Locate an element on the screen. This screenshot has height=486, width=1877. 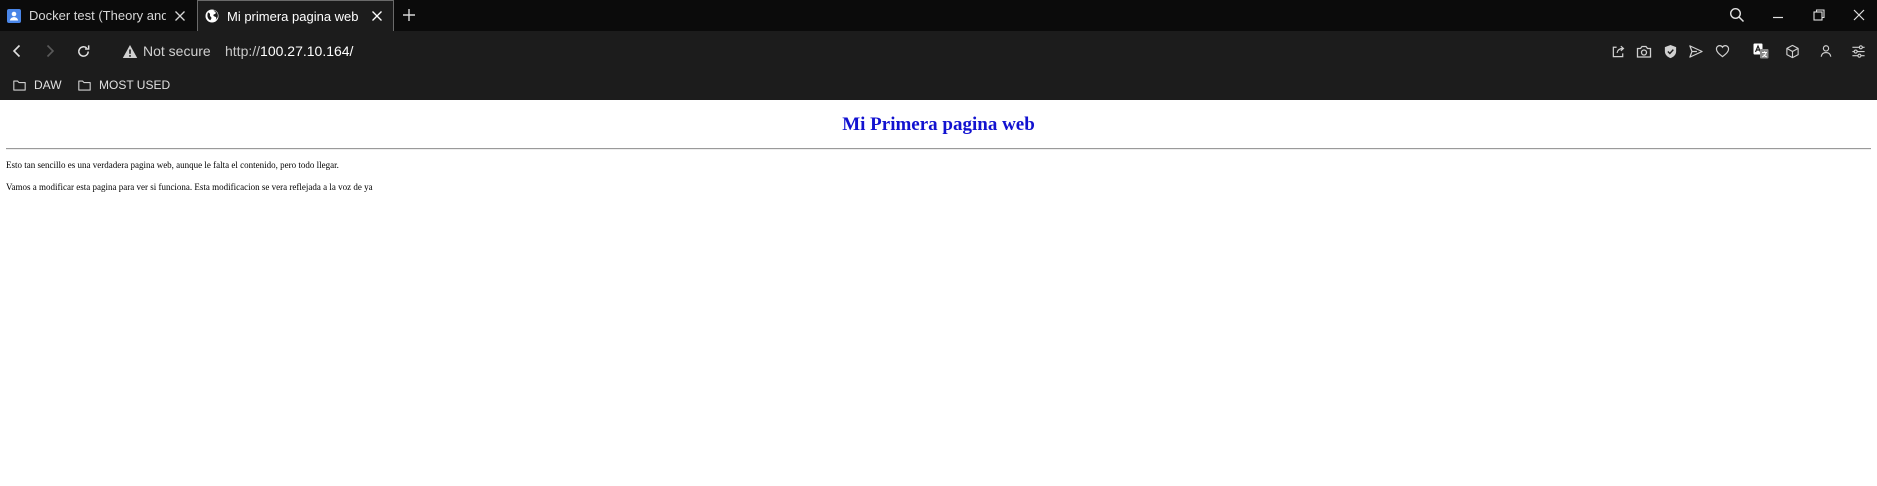
restore-icon is located at coordinates (1819, 15).